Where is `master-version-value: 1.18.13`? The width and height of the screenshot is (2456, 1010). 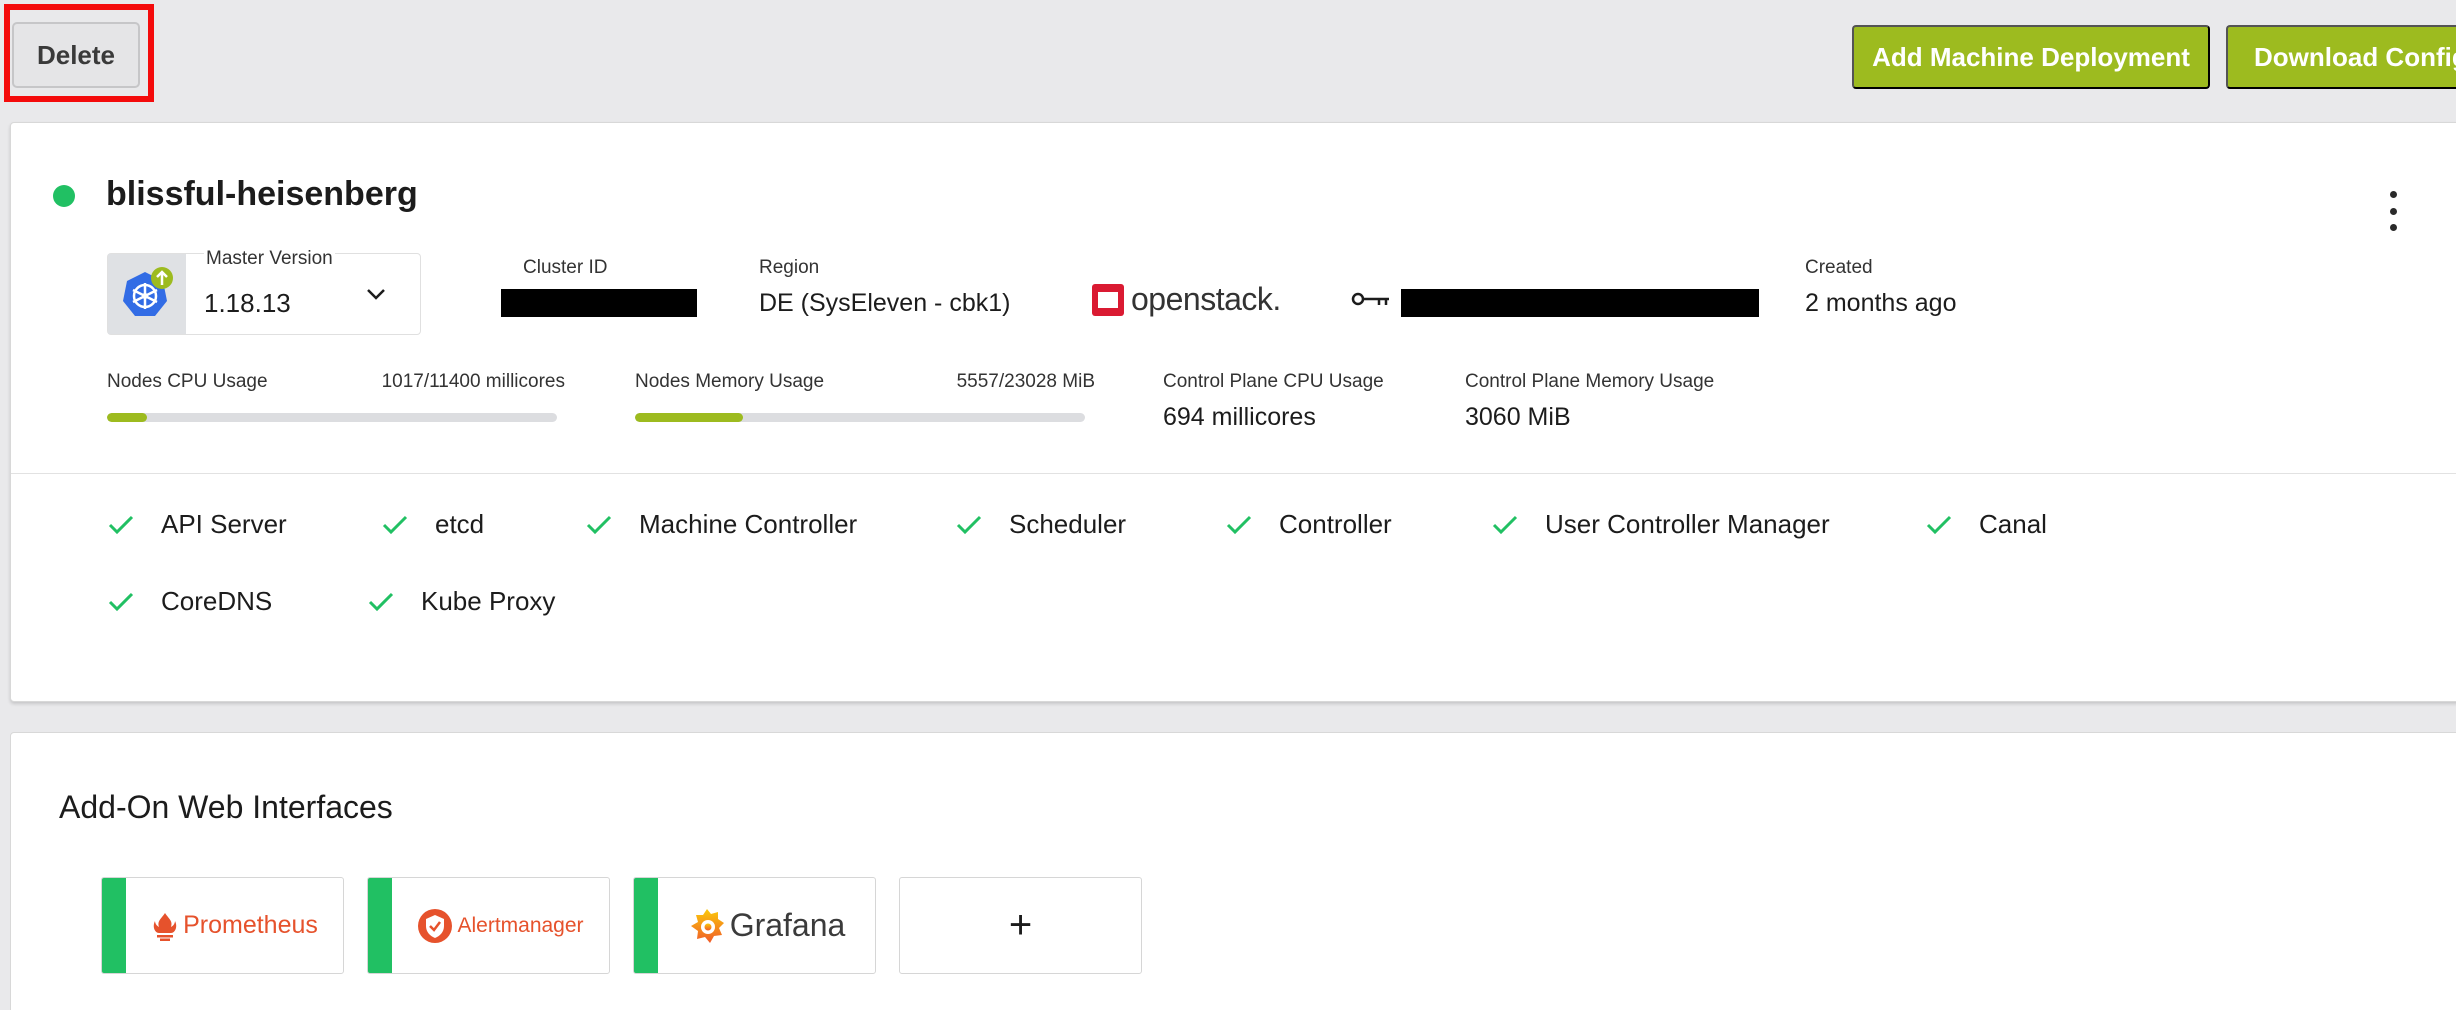
master-version-value: 1.18.13 is located at coordinates (247, 303).